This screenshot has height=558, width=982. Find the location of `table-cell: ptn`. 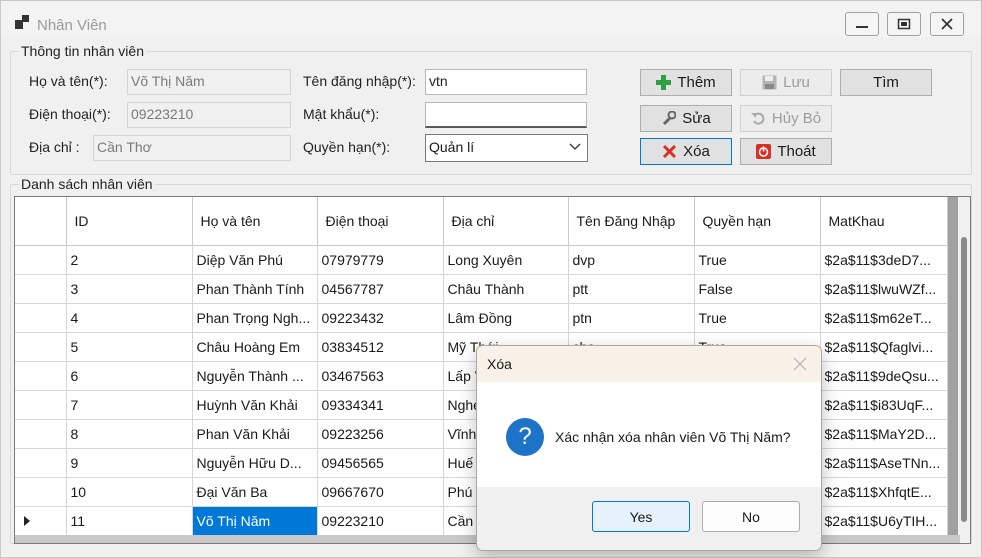

table-cell: ptn is located at coordinates (631, 318).